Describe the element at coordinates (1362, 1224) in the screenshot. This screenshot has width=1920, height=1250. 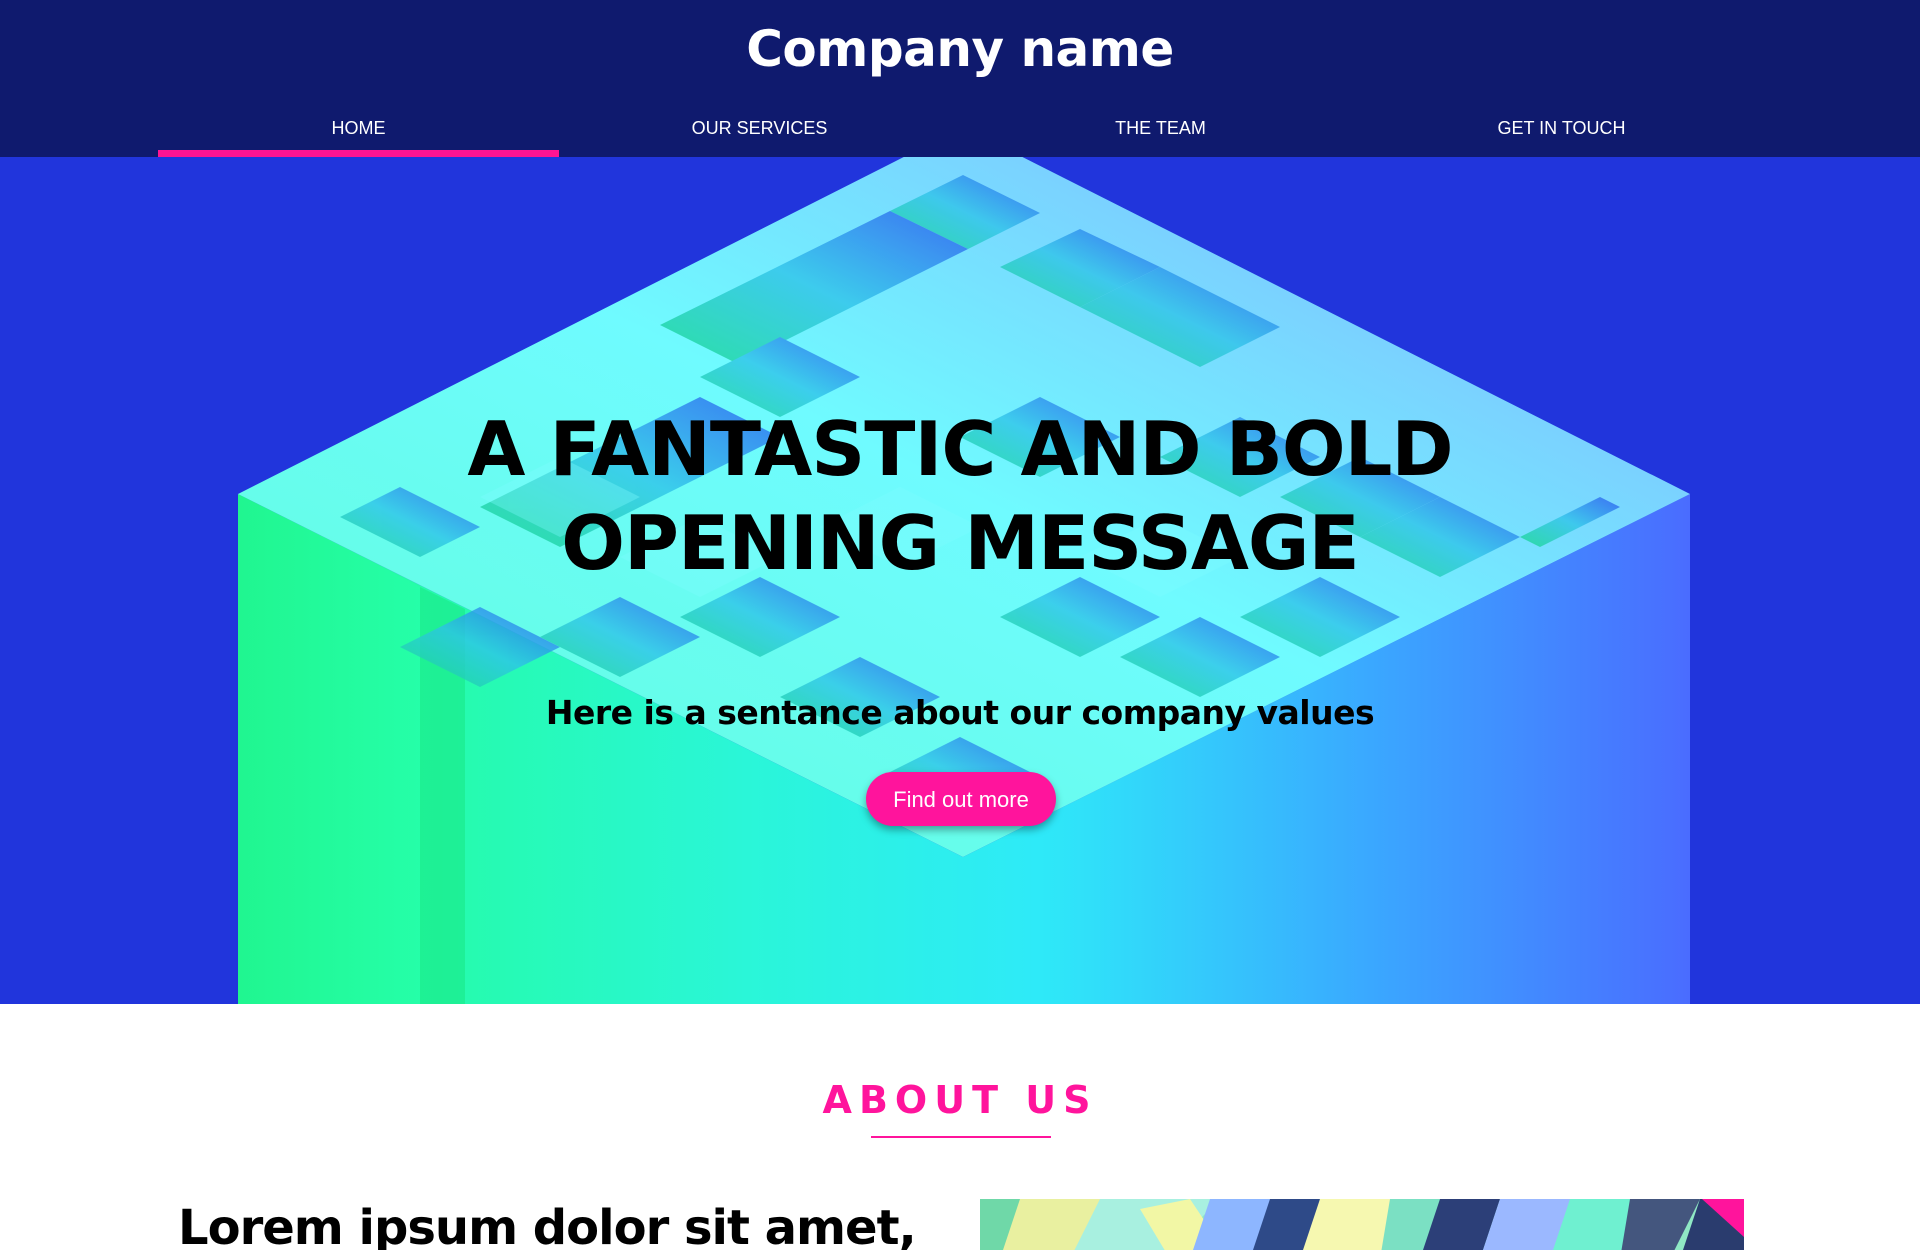
I see `polygon-art-image` at that location.